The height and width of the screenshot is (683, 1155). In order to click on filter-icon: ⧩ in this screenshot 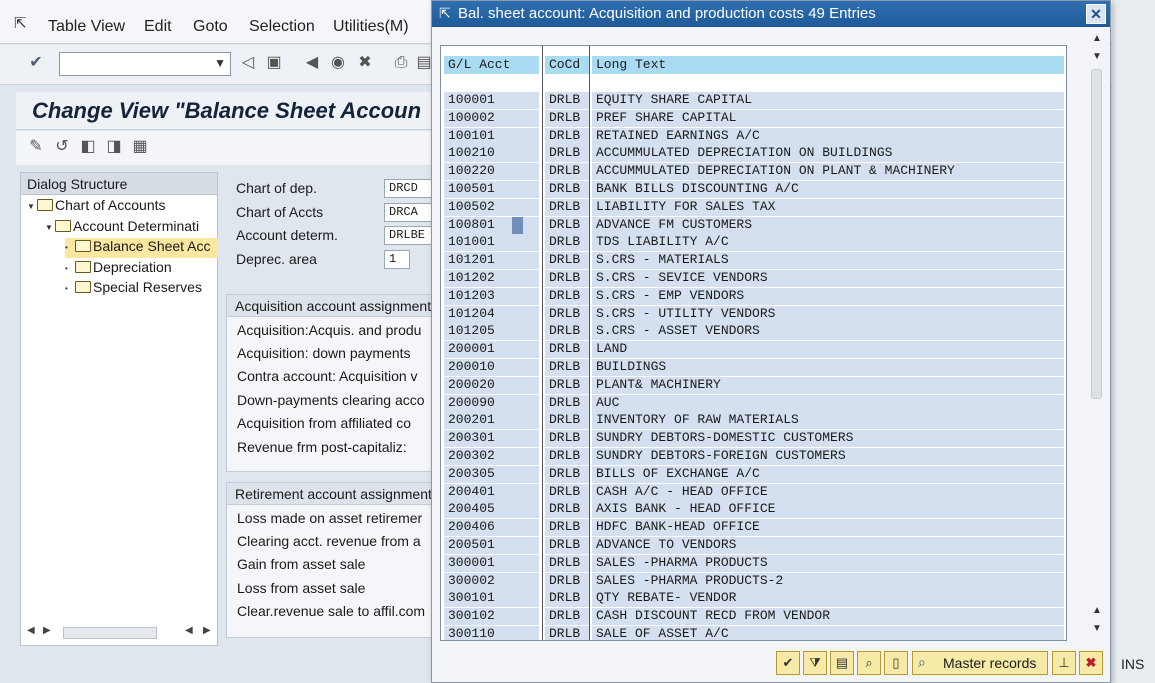, I will do `click(815, 663)`.